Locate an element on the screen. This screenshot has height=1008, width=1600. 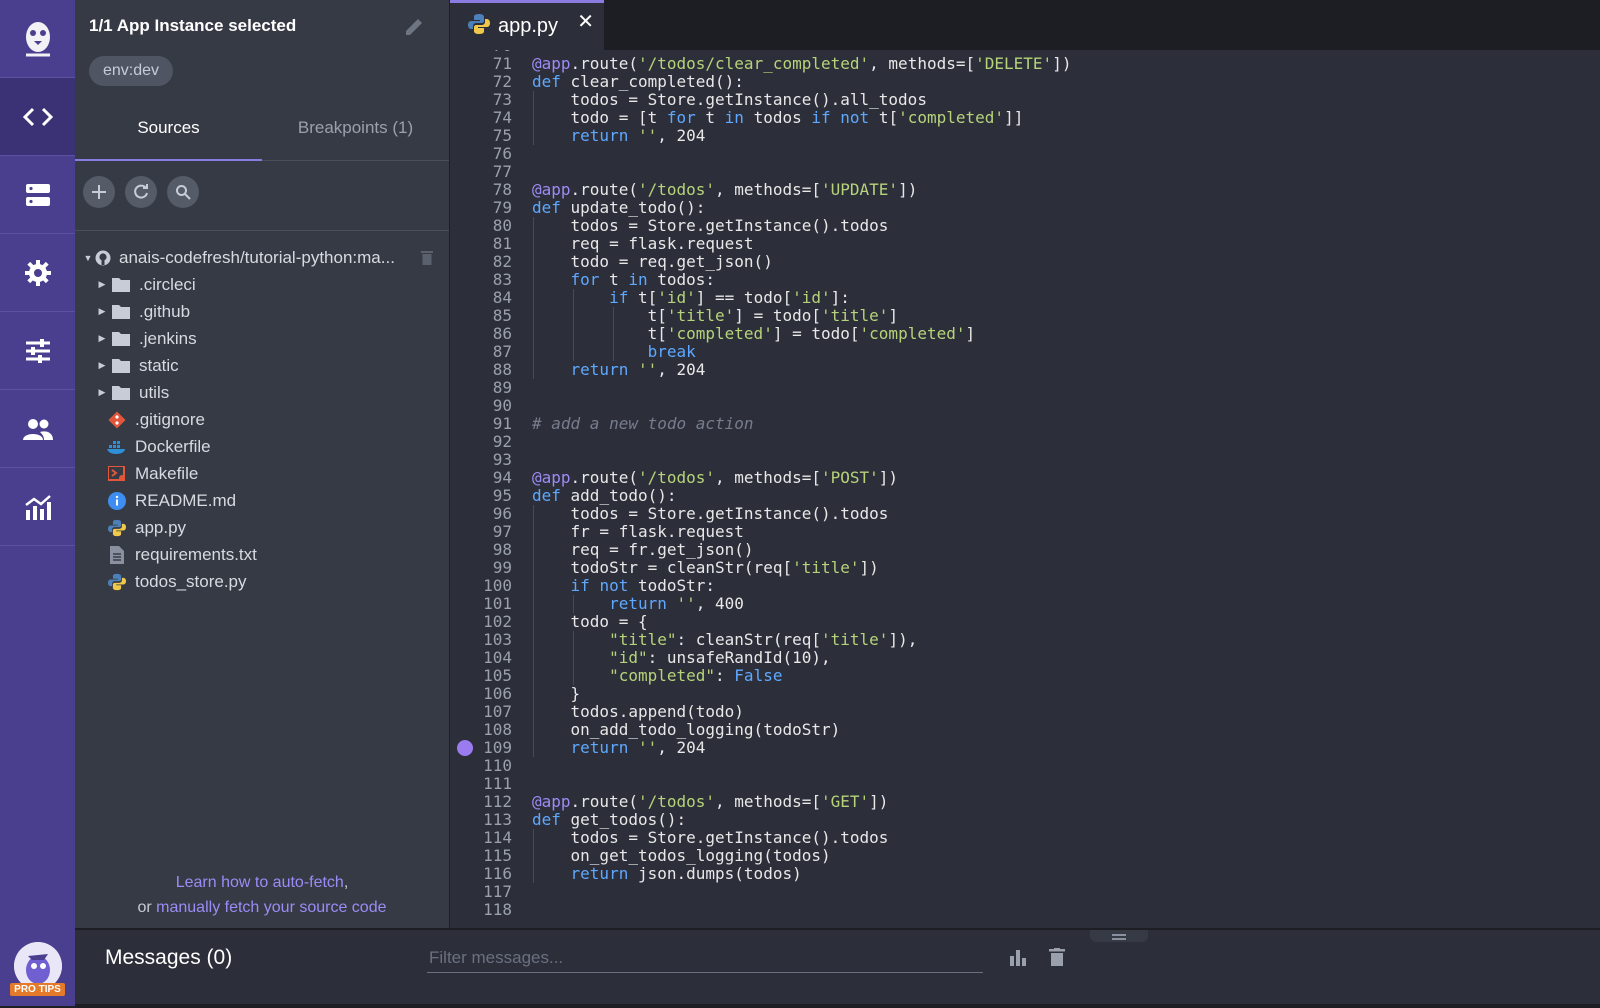
refresh-button is located at coordinates (141, 192).